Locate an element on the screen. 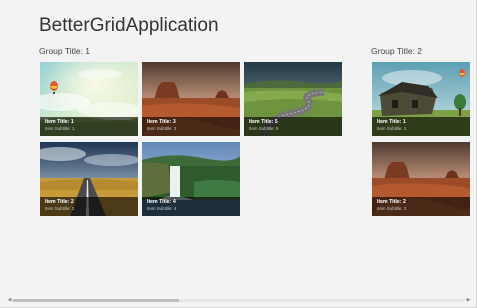 The image size is (477, 308). scrollbar-thumb is located at coordinates (96, 300).